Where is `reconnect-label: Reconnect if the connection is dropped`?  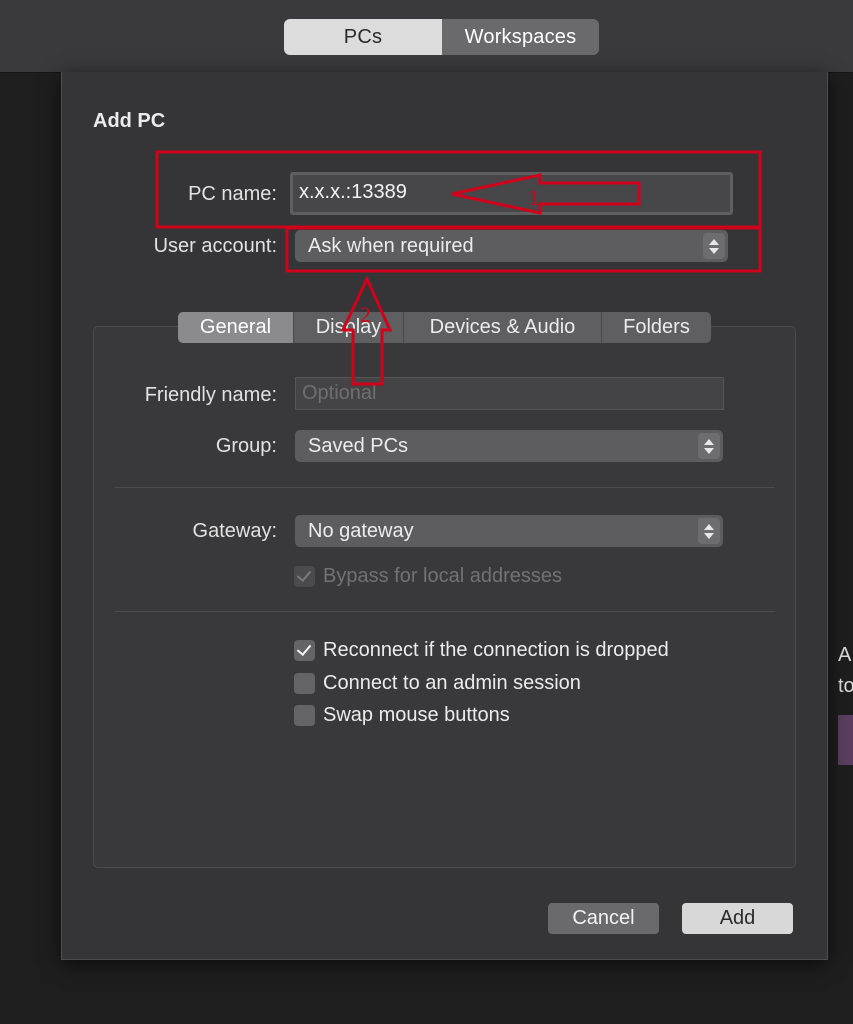
reconnect-label: Reconnect if the connection is dropped is located at coordinates (496, 650).